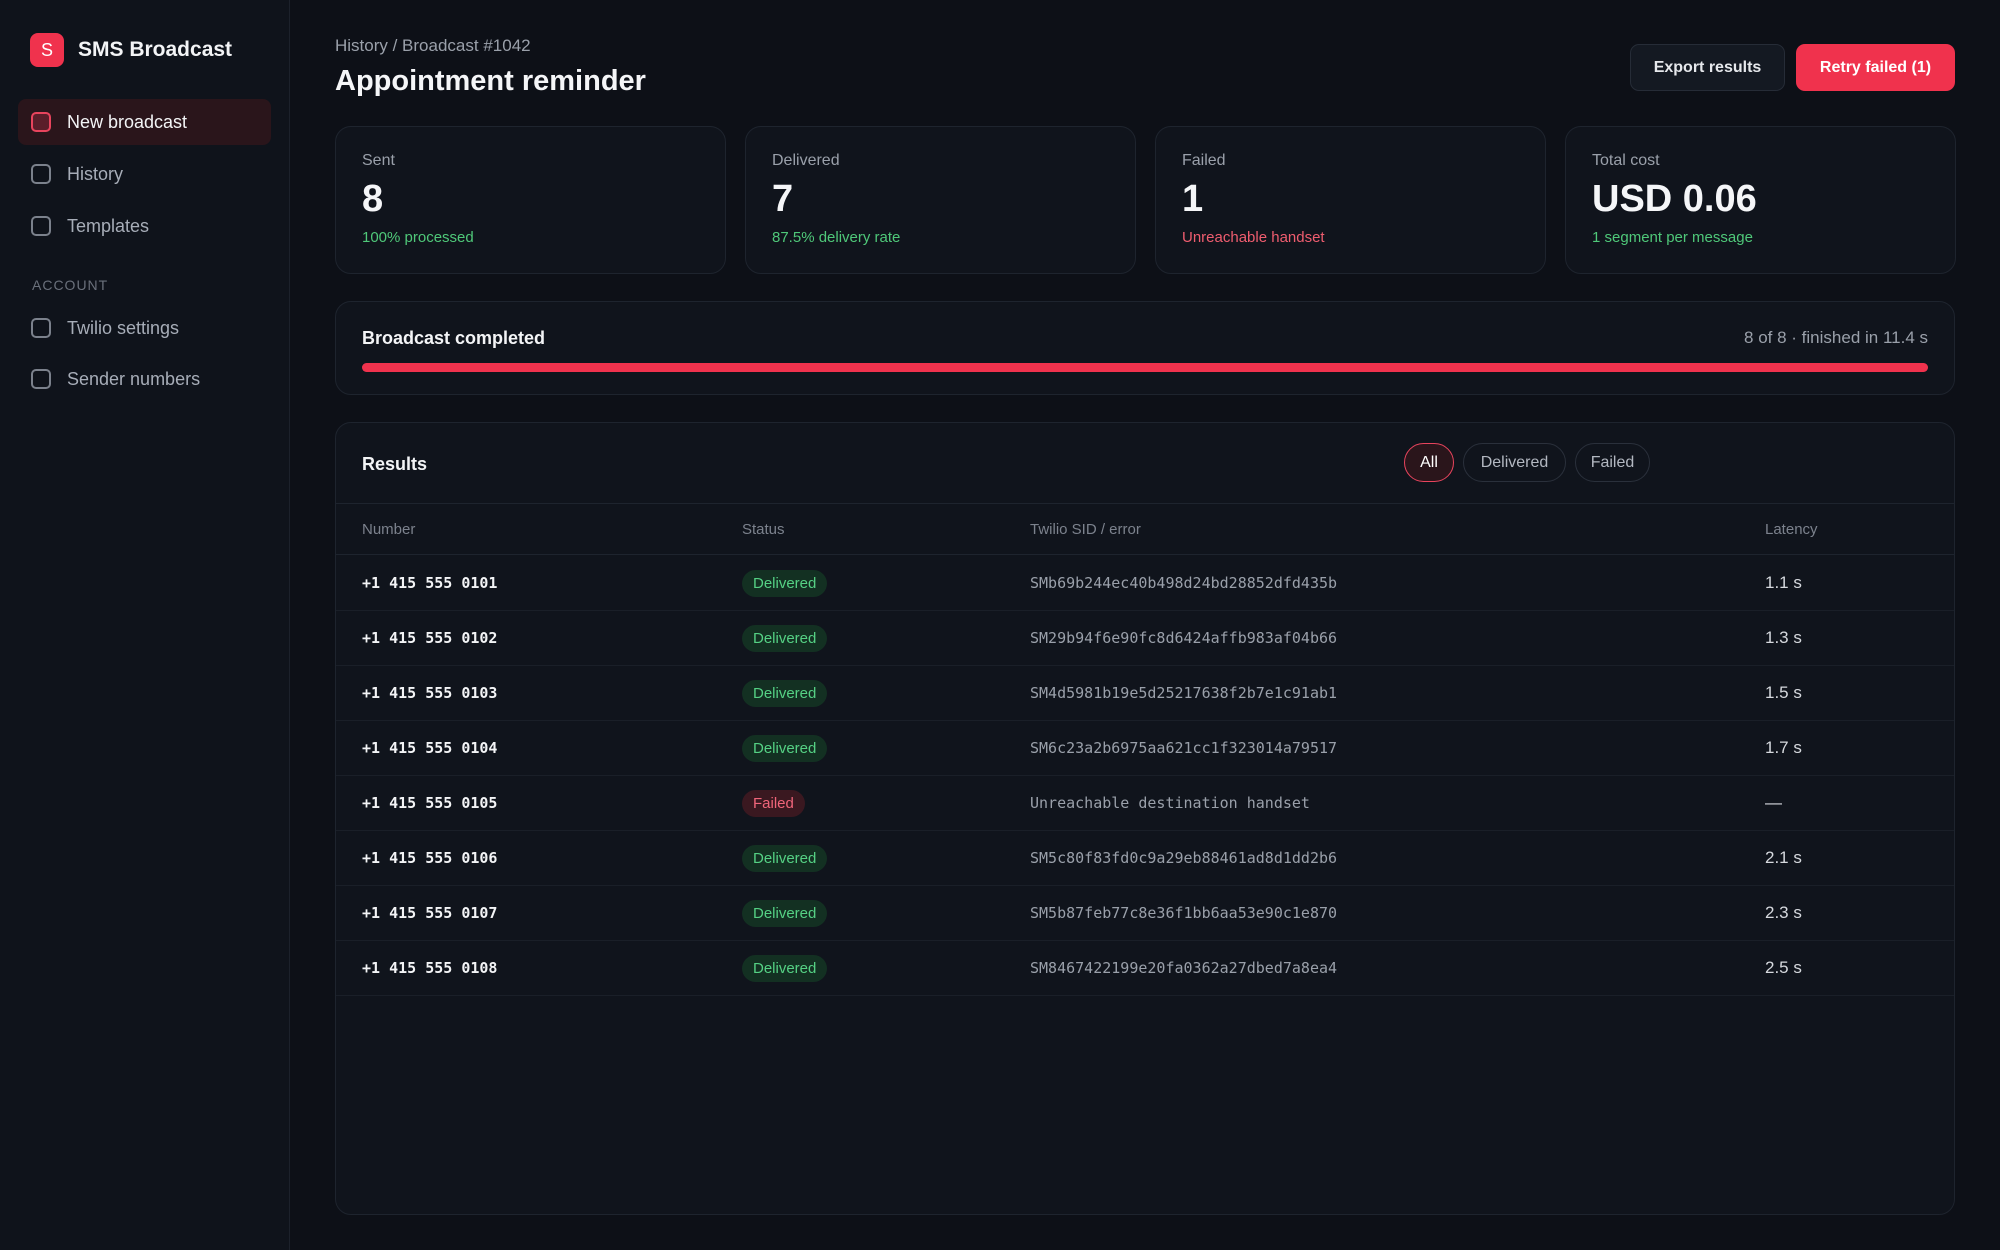 The image size is (2000, 1250). Describe the element at coordinates (490, 81) in the screenshot. I see `page-title: Appointment reminder` at that location.